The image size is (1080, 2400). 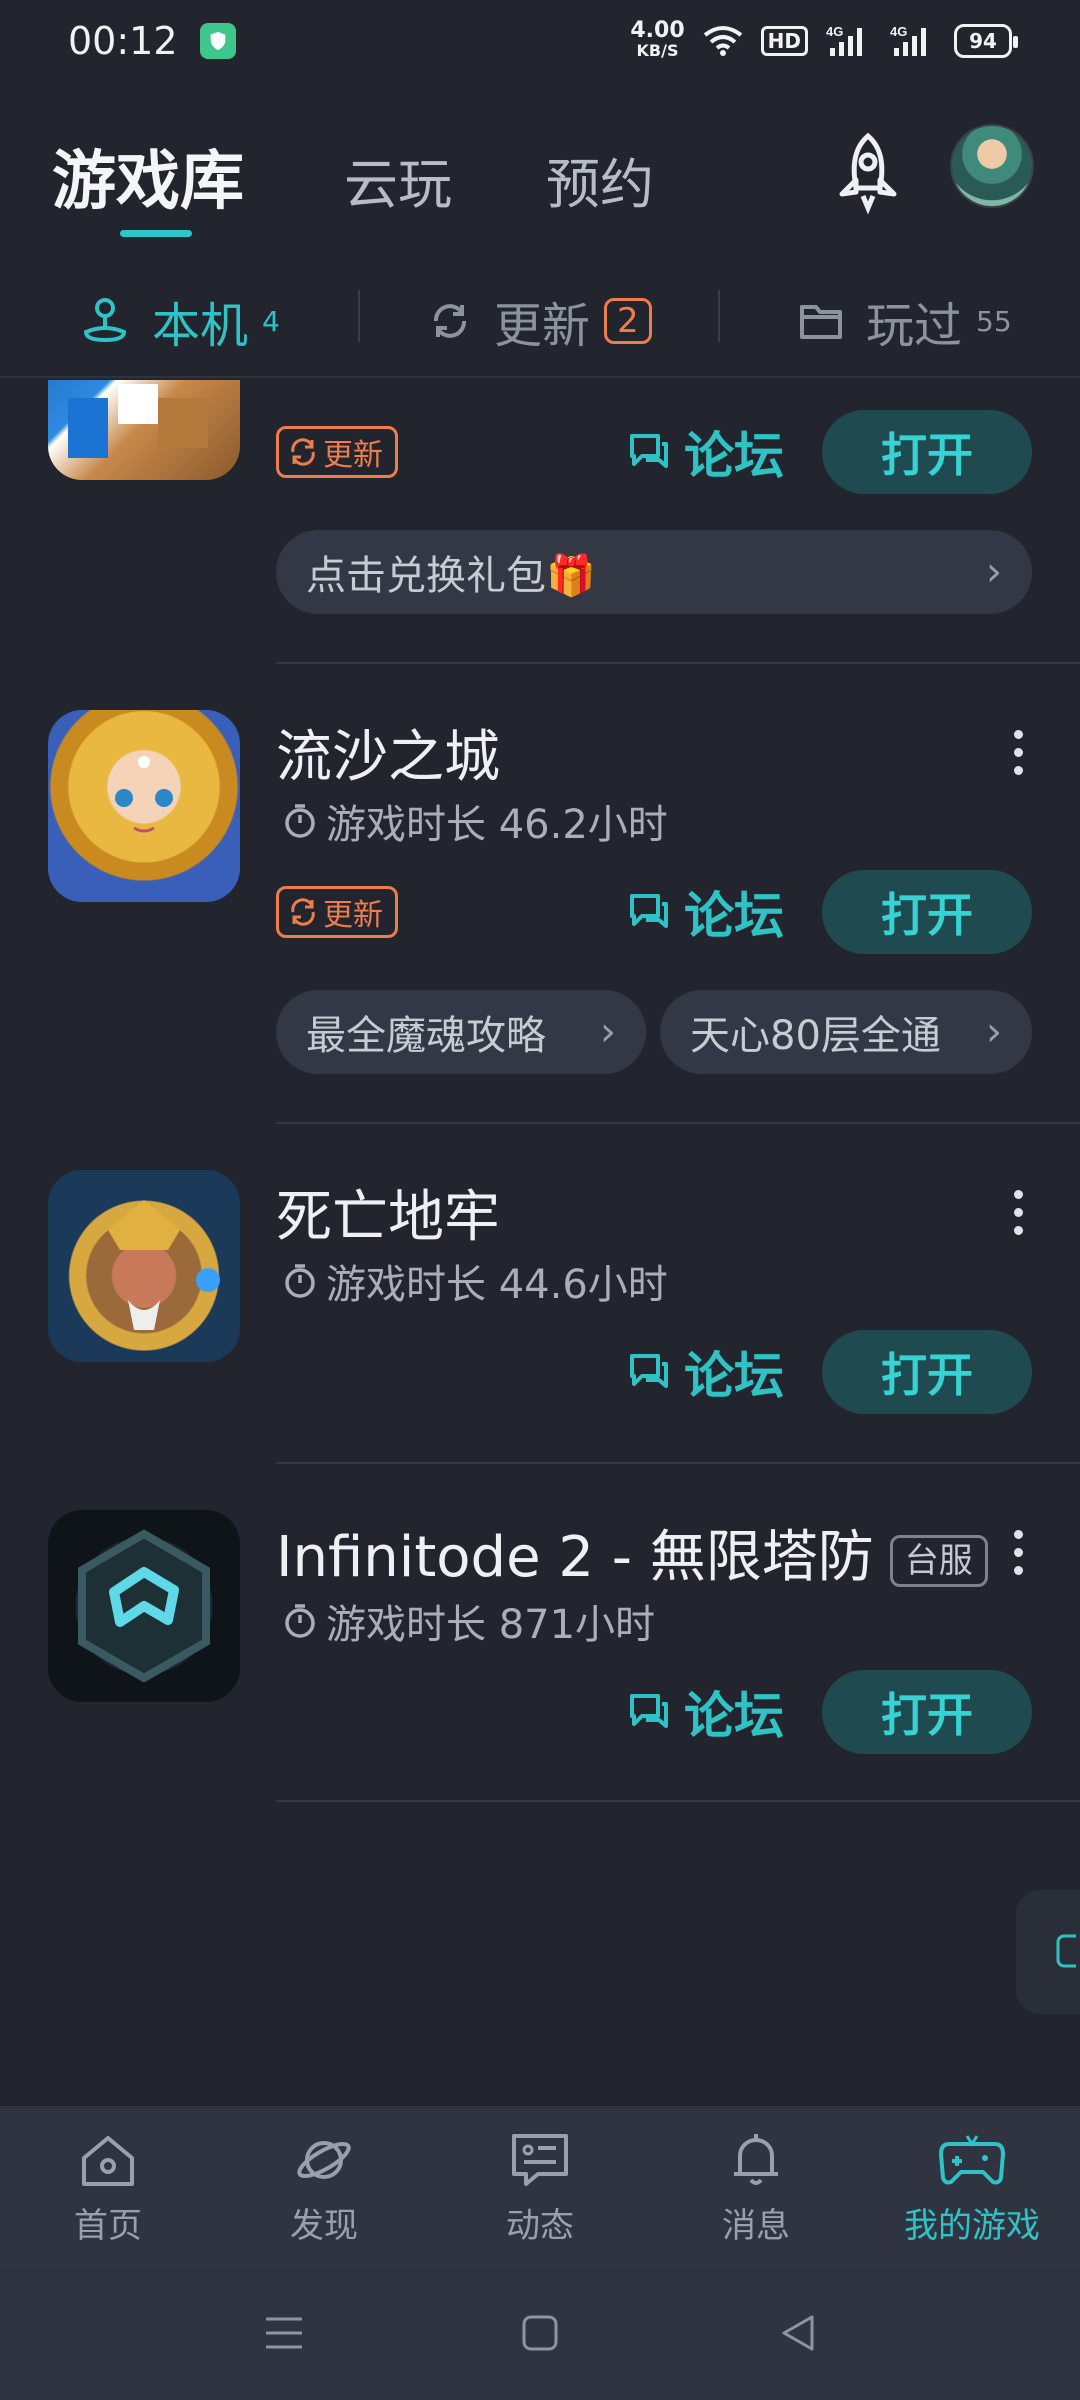 I want to click on status-bar: 00:12 4.00 KB/S HD 4G 4G 94, so click(x=540, y=41).